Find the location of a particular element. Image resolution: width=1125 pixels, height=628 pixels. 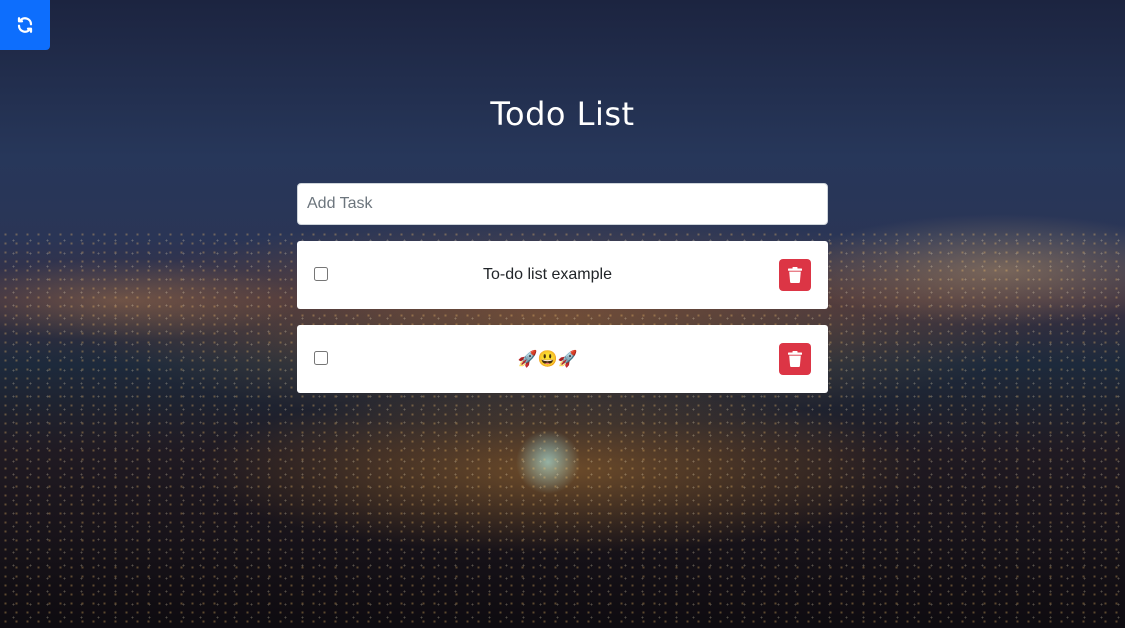

task-text: To-do list example is located at coordinates (547, 274).